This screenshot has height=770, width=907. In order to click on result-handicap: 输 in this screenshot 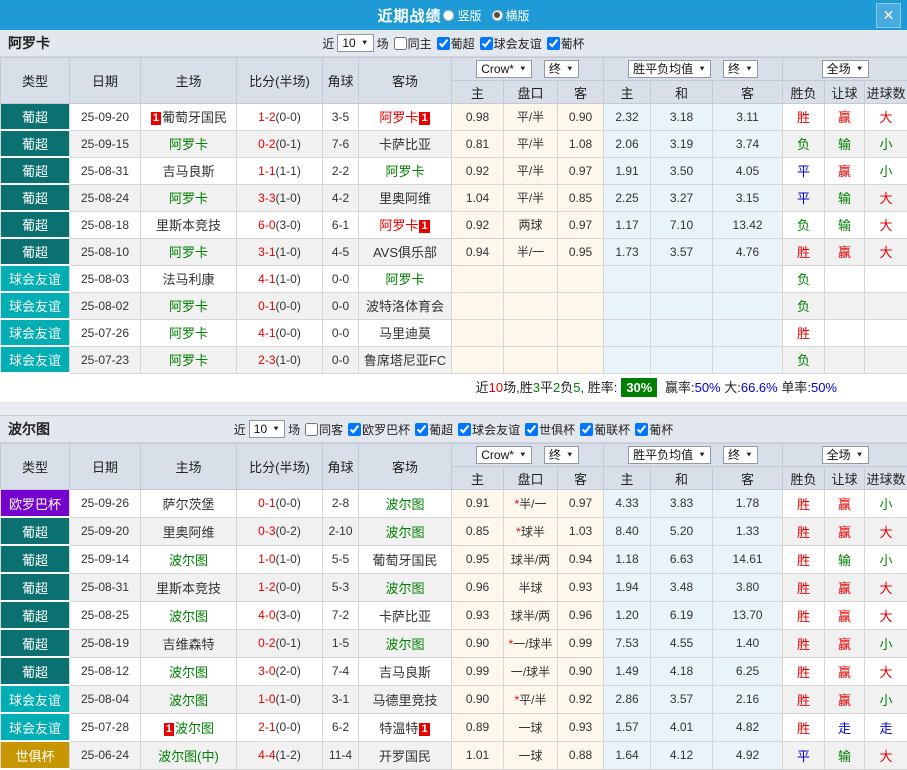, I will do `click(845, 197)`.